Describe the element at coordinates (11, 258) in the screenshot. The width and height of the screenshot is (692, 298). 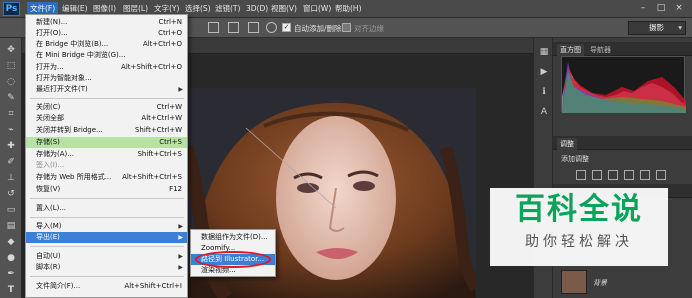
I see `dodge-tool-icon: ●` at that location.